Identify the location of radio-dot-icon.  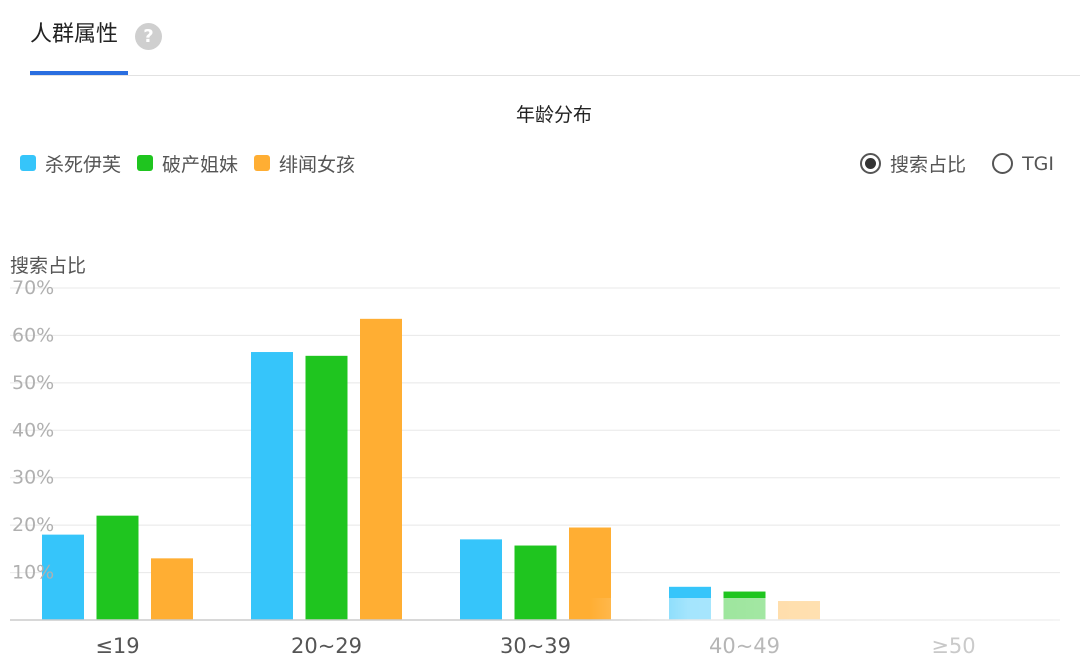
(871, 163).